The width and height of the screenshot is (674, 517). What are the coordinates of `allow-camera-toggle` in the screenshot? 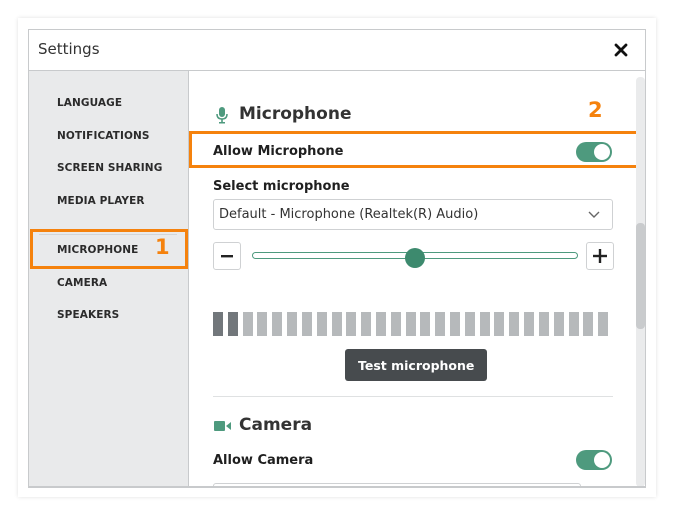 It's located at (594, 460).